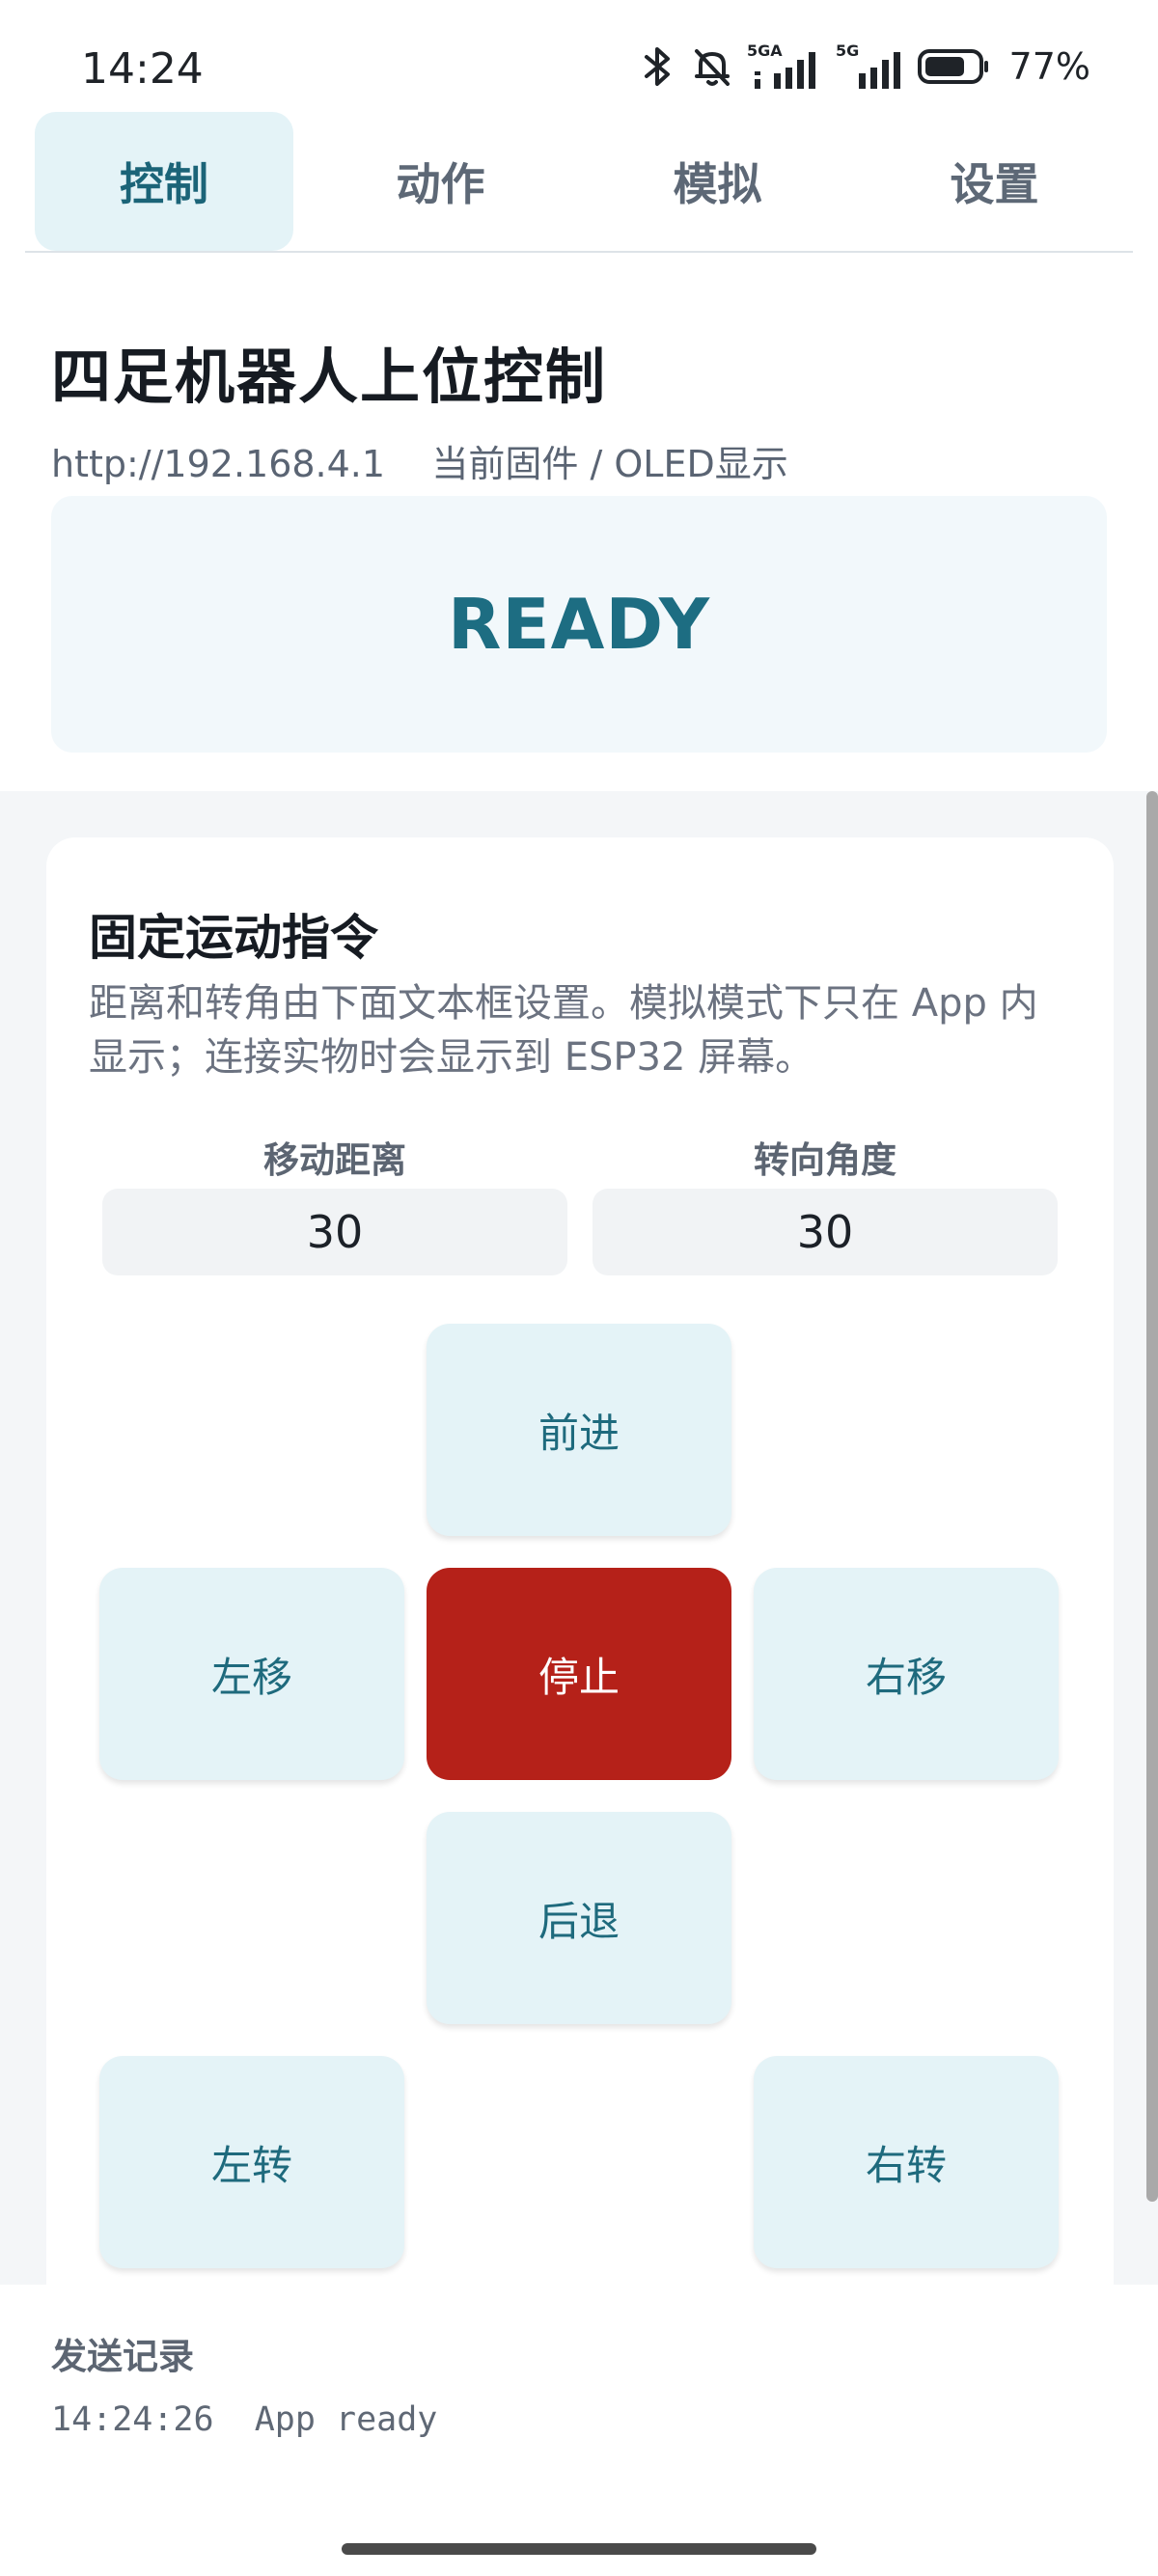 The image size is (1158, 2576). What do you see at coordinates (953, 66) in the screenshot?
I see `battery-icon` at bounding box center [953, 66].